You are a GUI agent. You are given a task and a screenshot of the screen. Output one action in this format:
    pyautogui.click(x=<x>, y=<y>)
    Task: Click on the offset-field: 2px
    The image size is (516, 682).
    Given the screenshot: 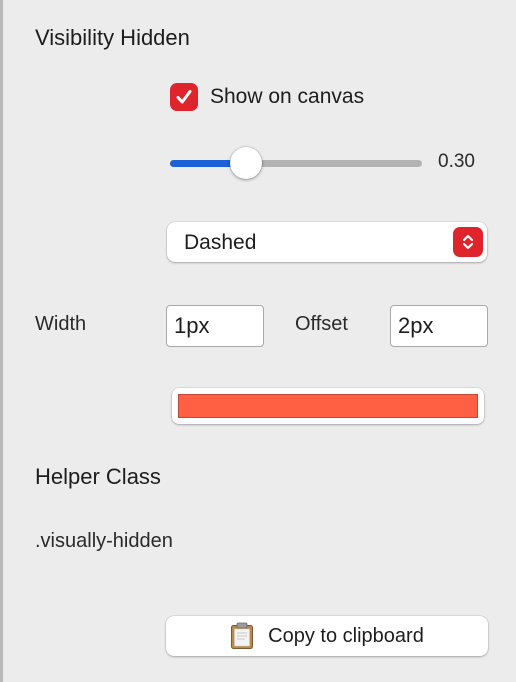 What is the action you would take?
    pyautogui.click(x=439, y=326)
    